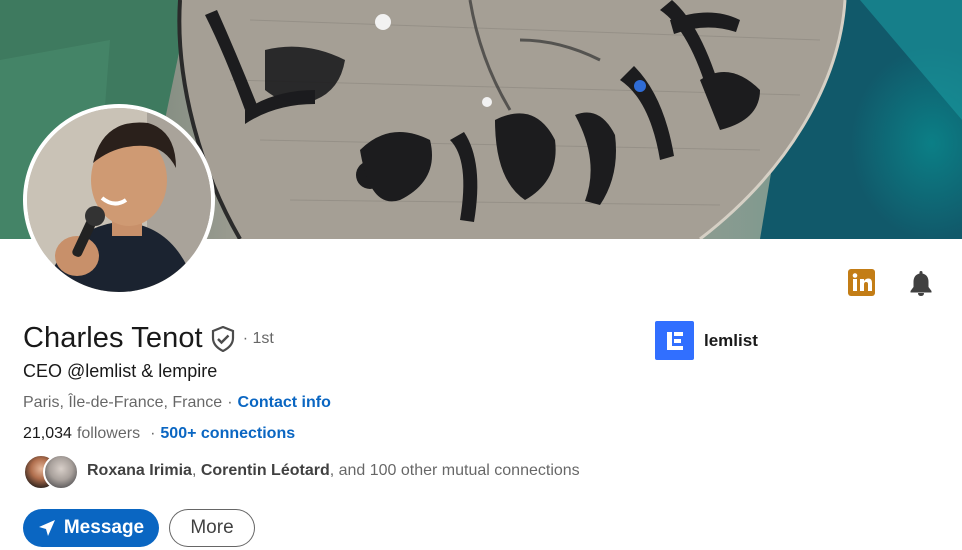 This screenshot has width=962, height=550. Describe the element at coordinates (108, 433) in the screenshot. I see `followers-label: followers` at that location.